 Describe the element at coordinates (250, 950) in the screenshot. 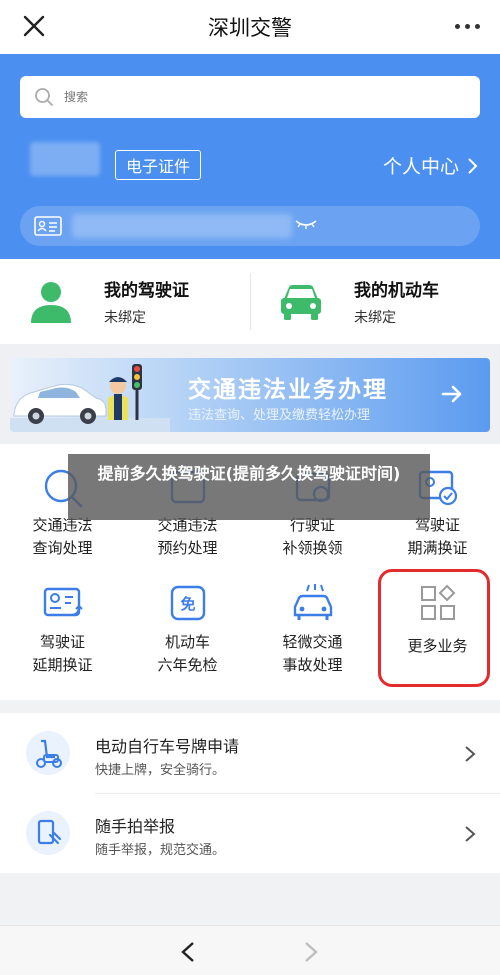

I see `browser-nav-bar` at that location.